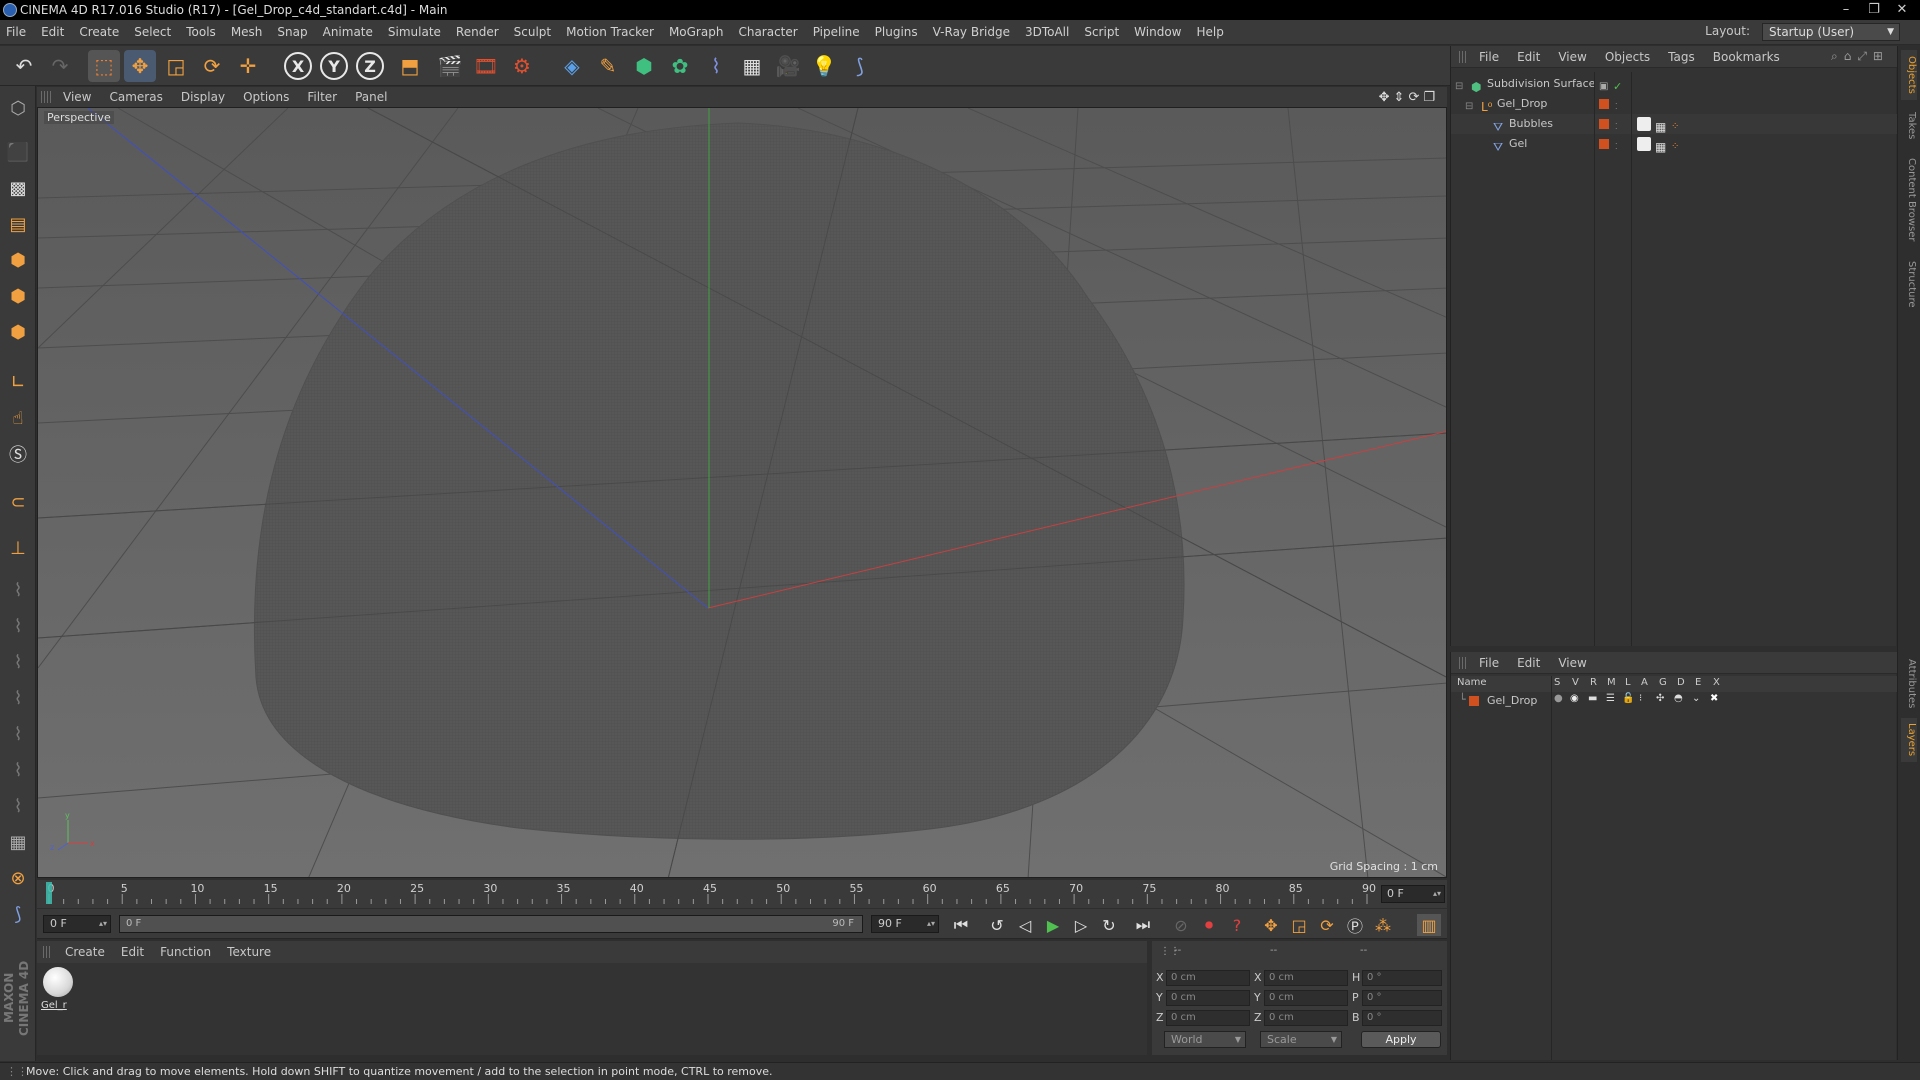 The image size is (1920, 1080). I want to click on render-view-icon: 🎬, so click(450, 66).